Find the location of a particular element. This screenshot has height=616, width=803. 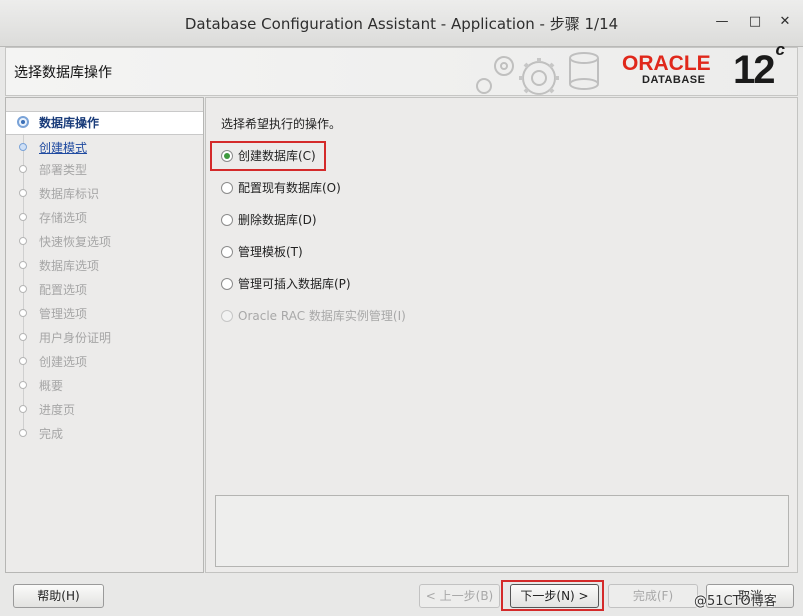

step-item-fast-recovery: 快速恢复选项 is located at coordinates (104, 242).